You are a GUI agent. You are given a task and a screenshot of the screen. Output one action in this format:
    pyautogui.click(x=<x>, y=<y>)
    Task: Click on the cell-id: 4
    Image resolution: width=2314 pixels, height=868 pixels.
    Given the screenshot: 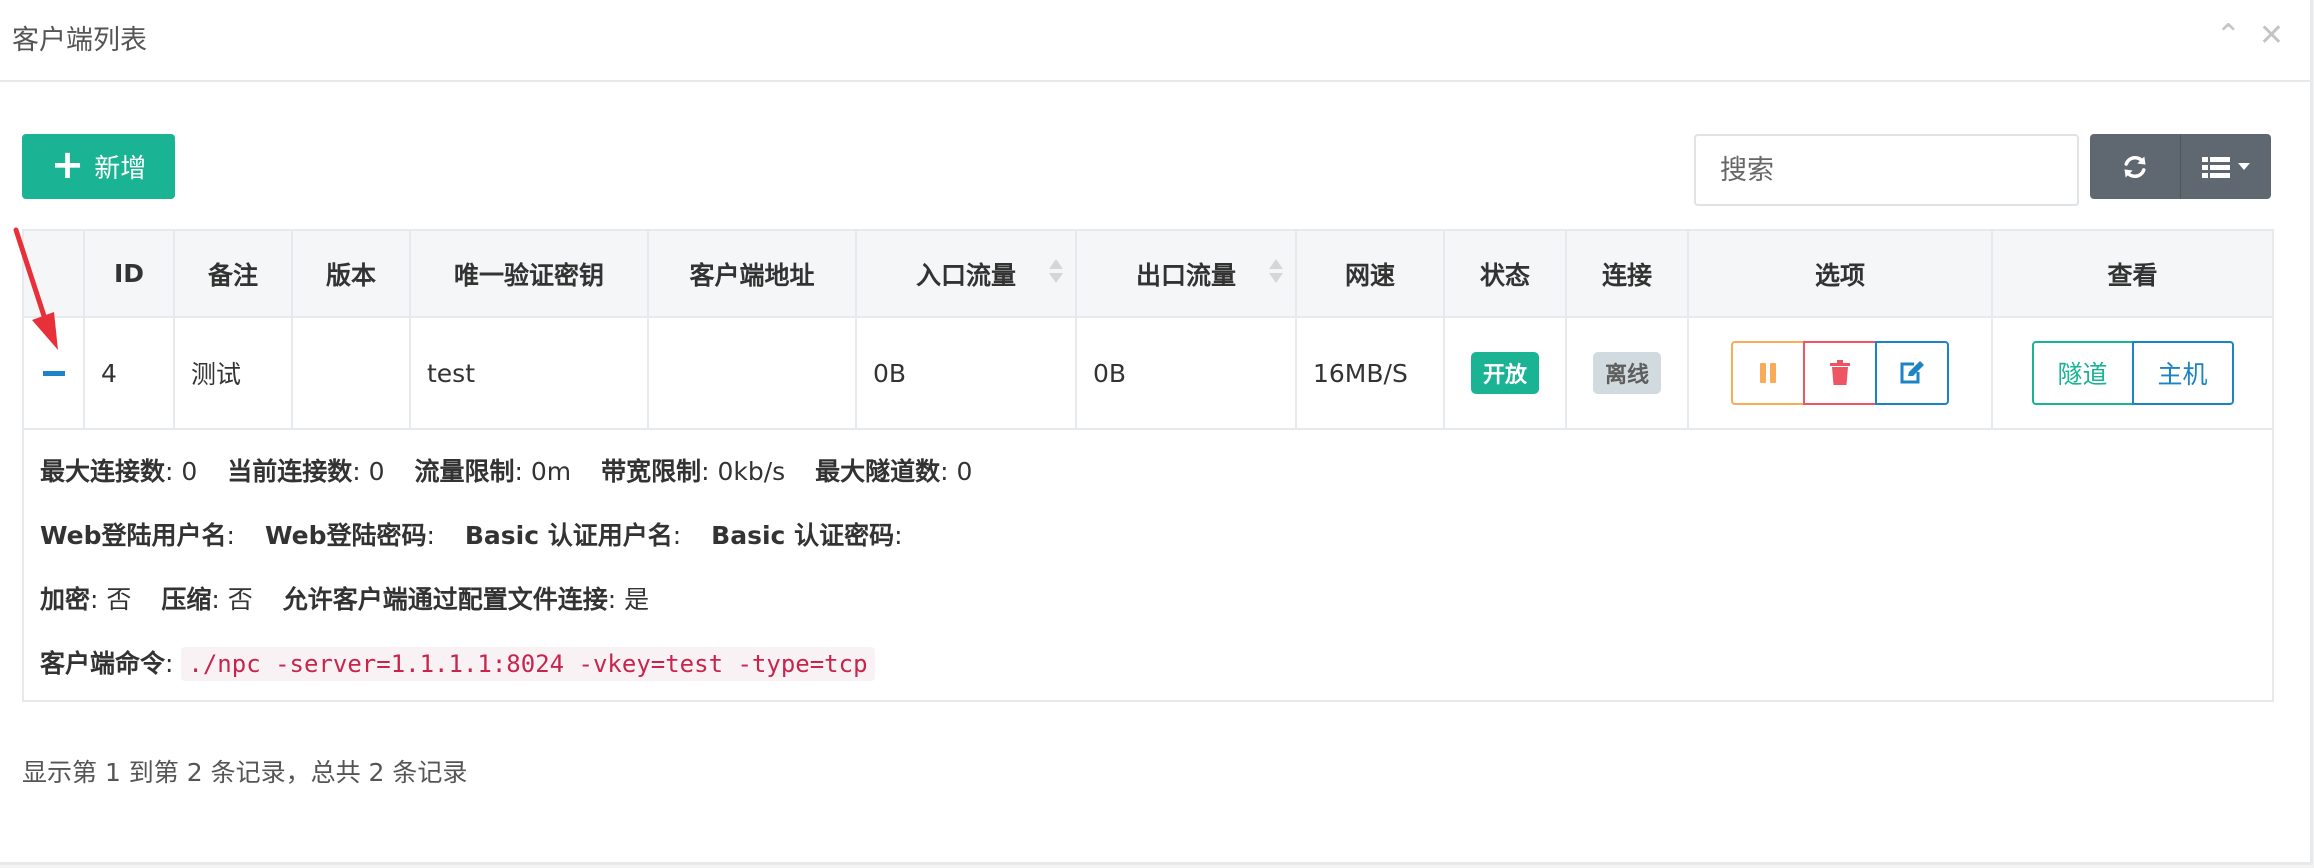 What is the action you would take?
    pyautogui.click(x=129, y=373)
    